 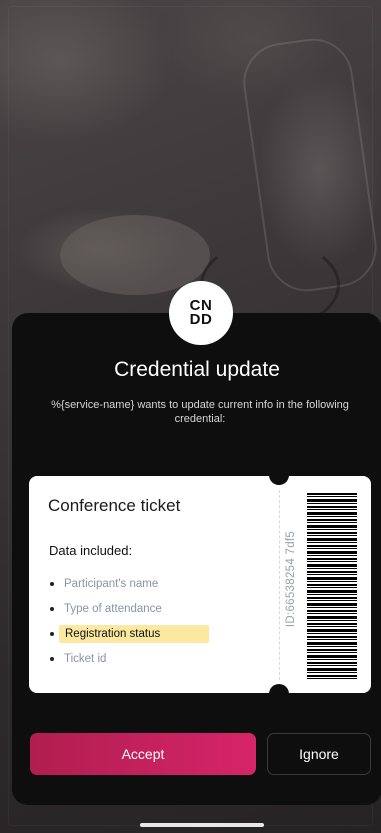 What do you see at coordinates (113, 608) in the screenshot?
I see `item-label: Type of attendance` at bounding box center [113, 608].